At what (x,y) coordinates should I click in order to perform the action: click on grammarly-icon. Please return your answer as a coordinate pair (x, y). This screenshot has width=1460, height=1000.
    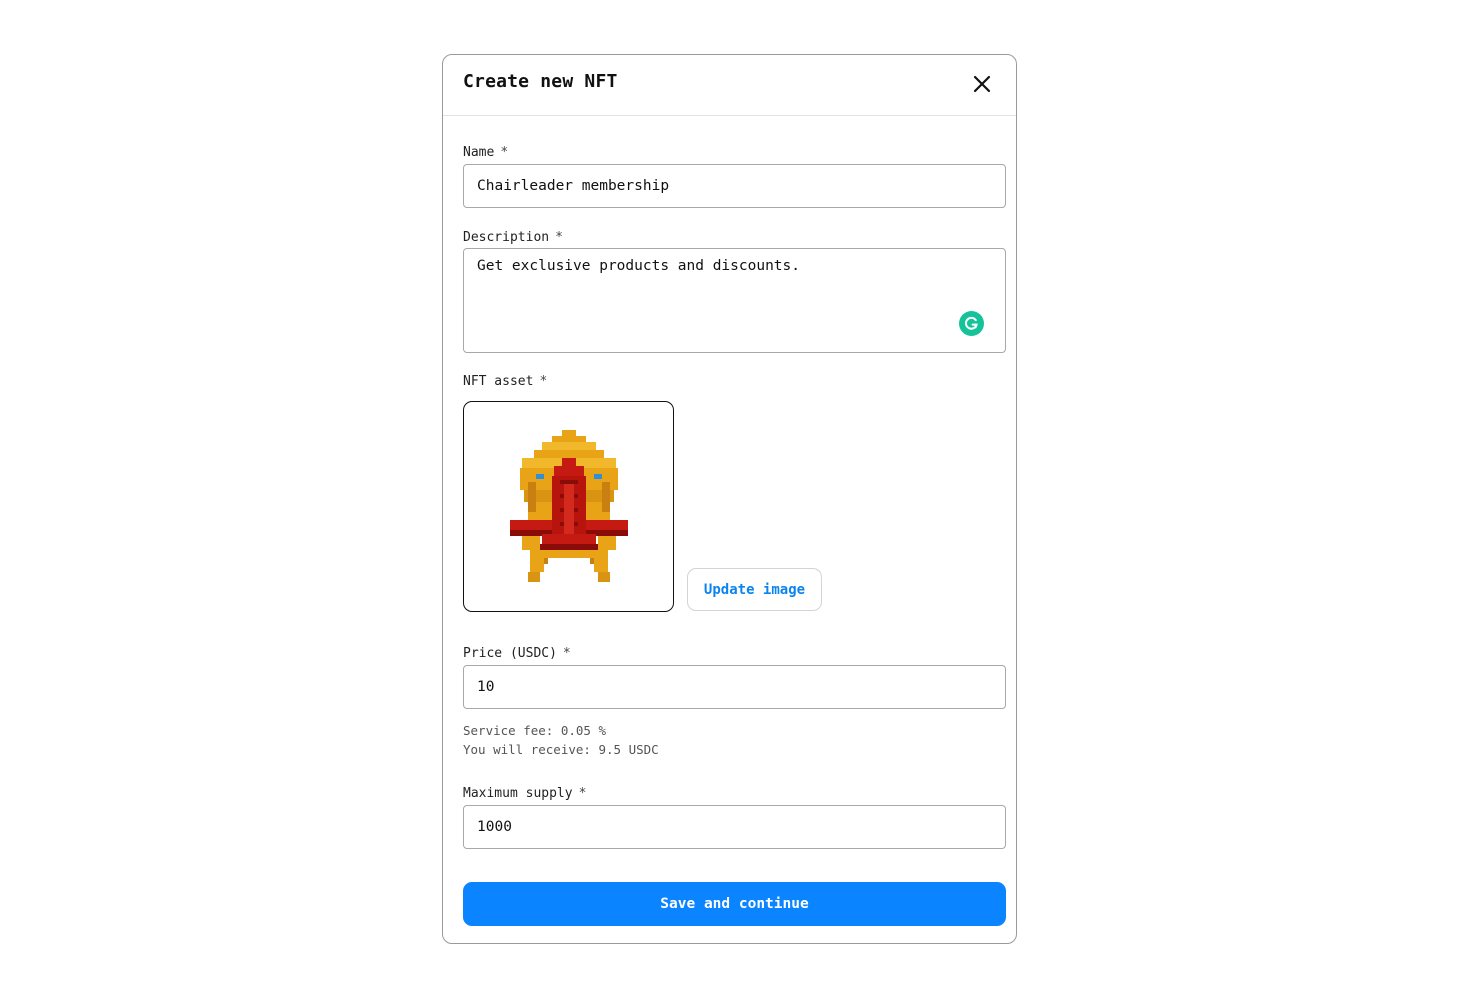
    Looking at the image, I should click on (971, 323).